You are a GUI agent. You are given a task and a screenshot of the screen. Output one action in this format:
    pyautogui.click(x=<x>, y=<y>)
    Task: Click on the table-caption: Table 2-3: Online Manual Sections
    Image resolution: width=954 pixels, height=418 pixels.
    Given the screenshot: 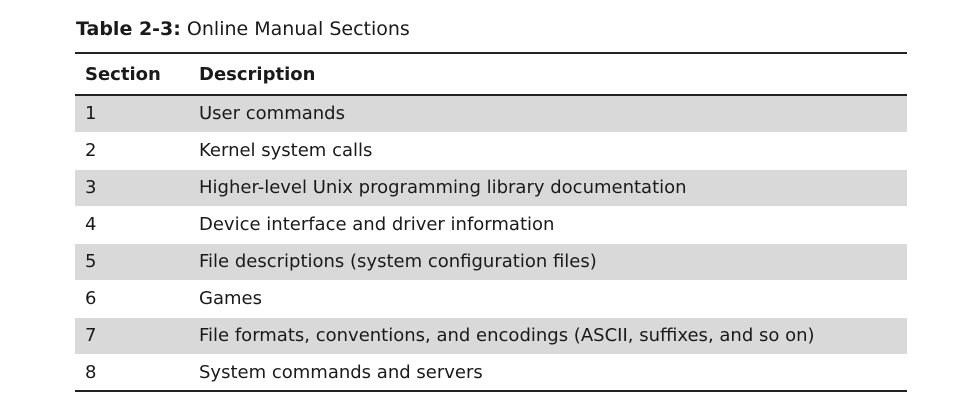 What is the action you would take?
    pyautogui.click(x=243, y=29)
    